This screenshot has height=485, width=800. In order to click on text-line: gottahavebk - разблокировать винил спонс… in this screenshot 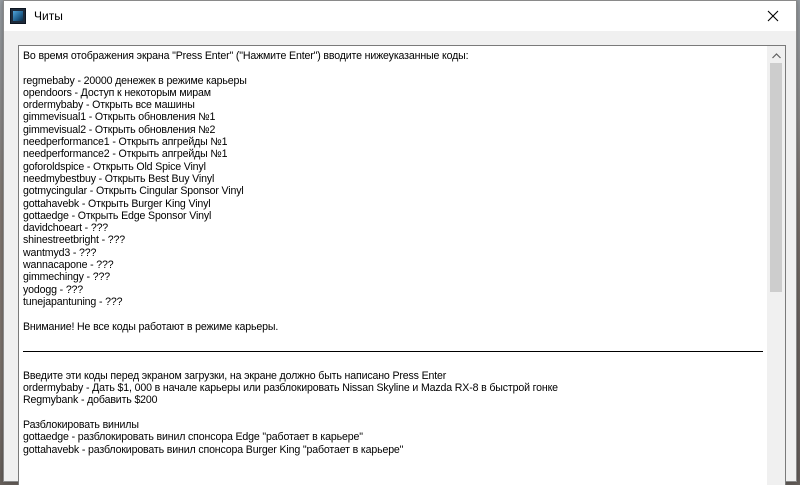, I will do `click(213, 449)`.